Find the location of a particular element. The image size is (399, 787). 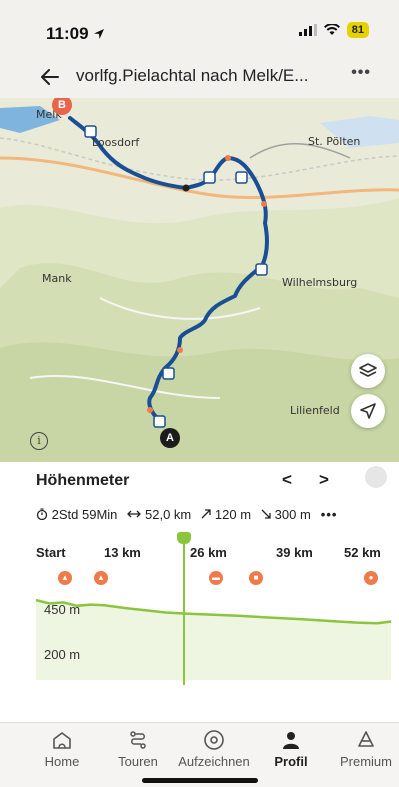

stopwatch-icon is located at coordinates (42, 514).